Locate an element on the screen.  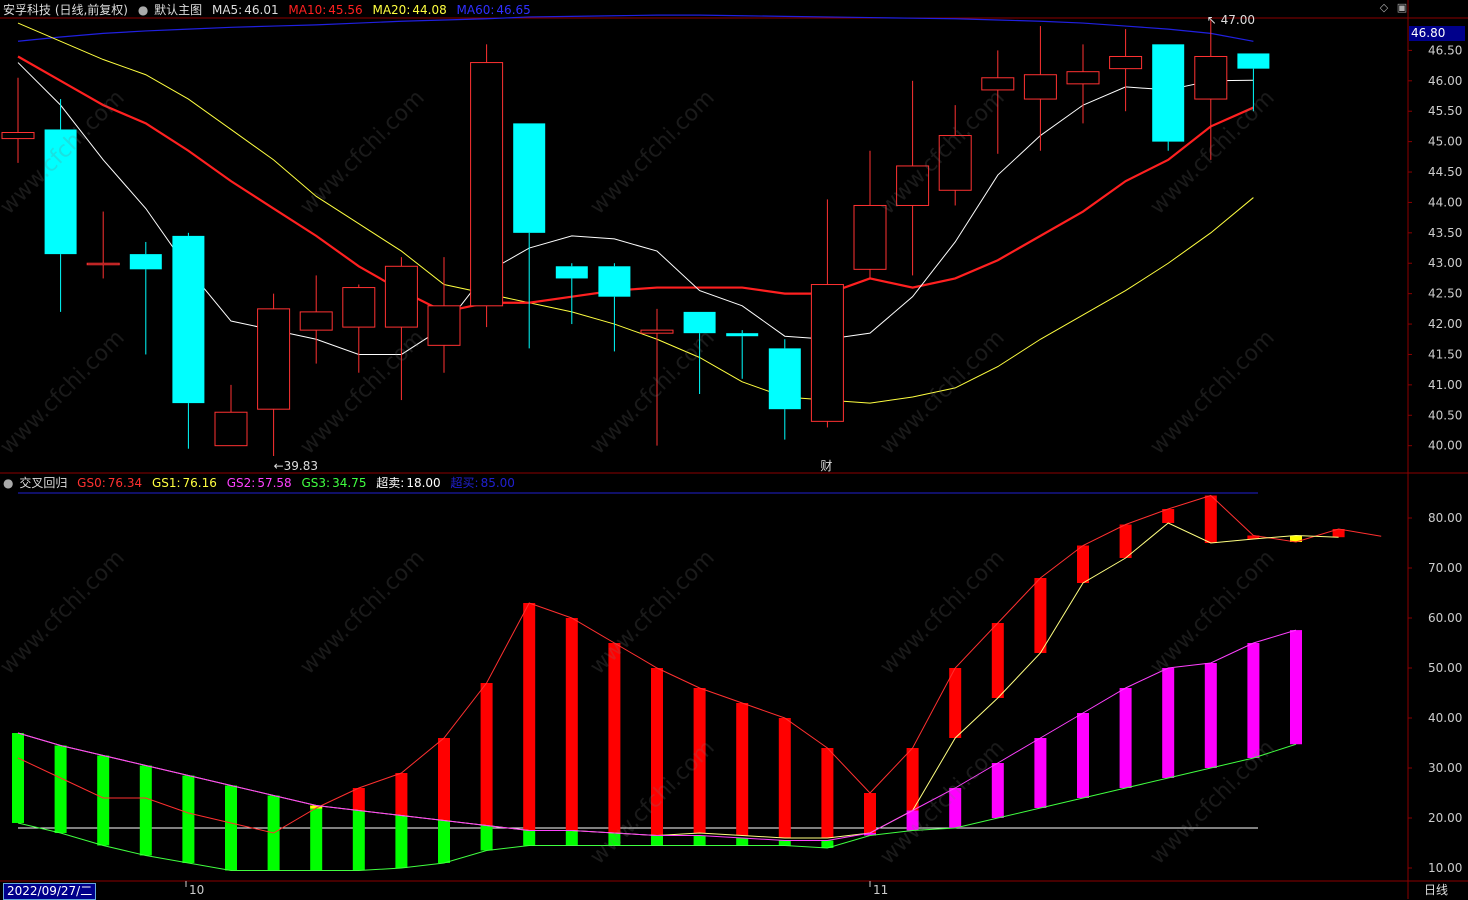
indicator-tick-label: 10.00 is located at coordinates (1445, 868).